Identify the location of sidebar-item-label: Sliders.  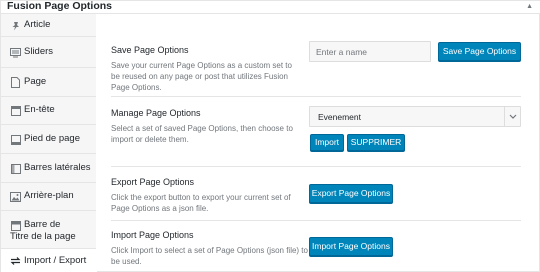
(39, 51).